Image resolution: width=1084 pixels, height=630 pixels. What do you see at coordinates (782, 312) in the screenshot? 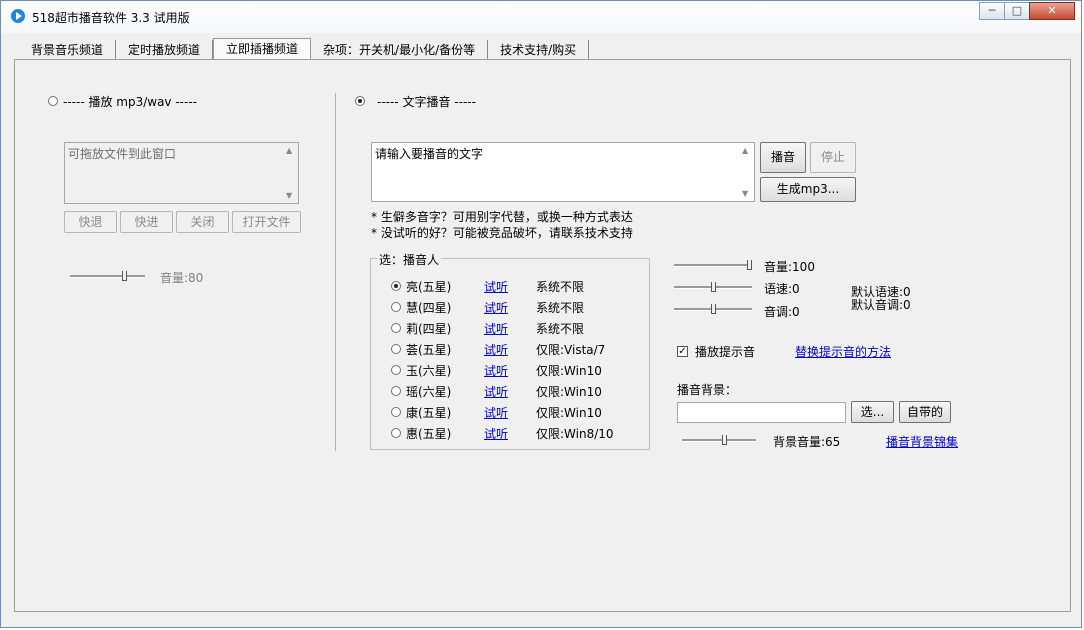
I see `tts-pitch-label: 音调:0` at bounding box center [782, 312].